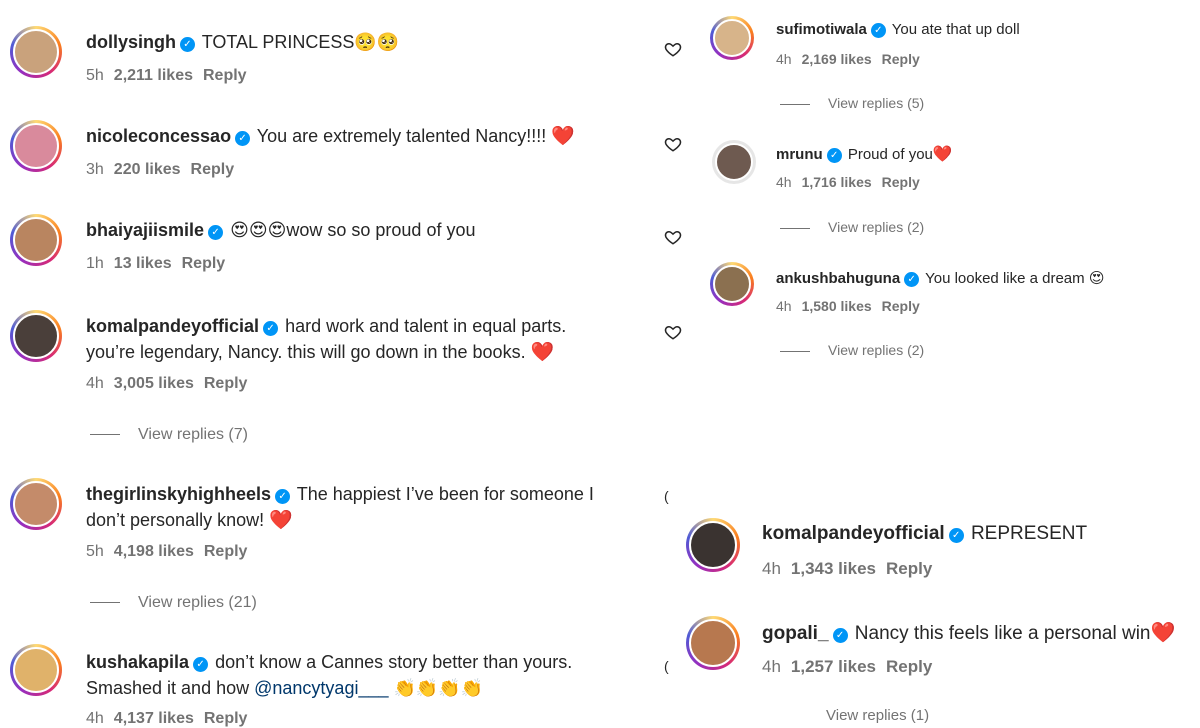  What do you see at coordinates (1096, 278) in the screenshot?
I see `emoji: 😍` at bounding box center [1096, 278].